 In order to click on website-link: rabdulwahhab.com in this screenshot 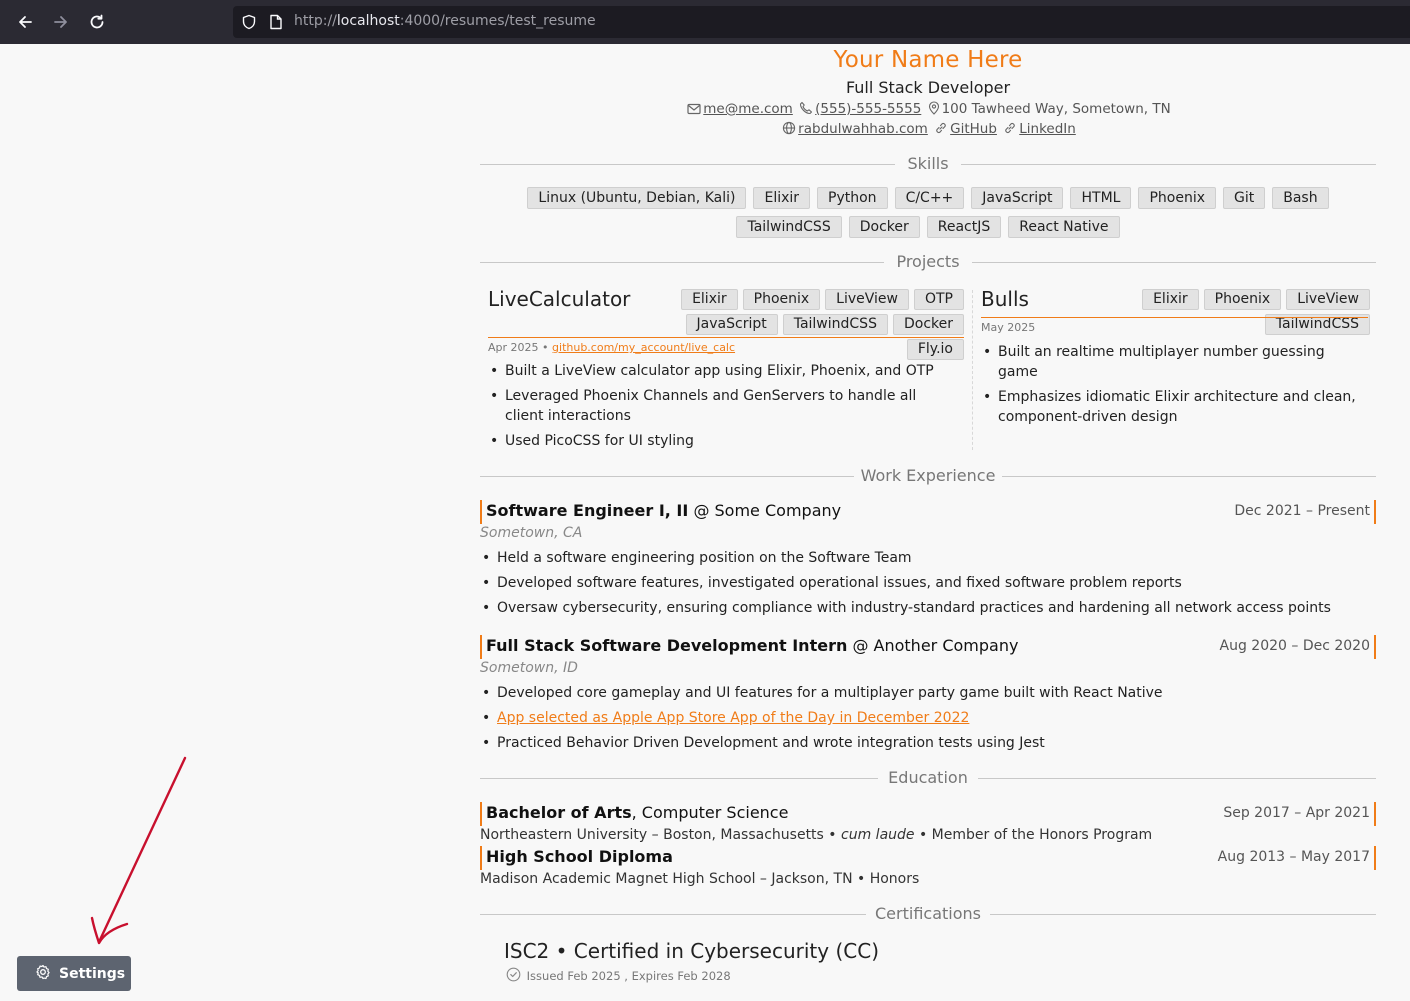, I will do `click(863, 129)`.